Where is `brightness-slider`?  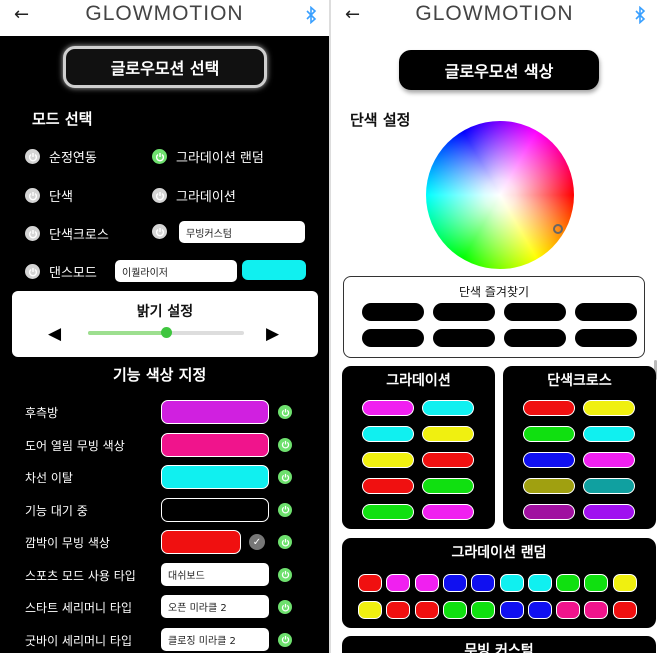 brightness-slider is located at coordinates (166, 332).